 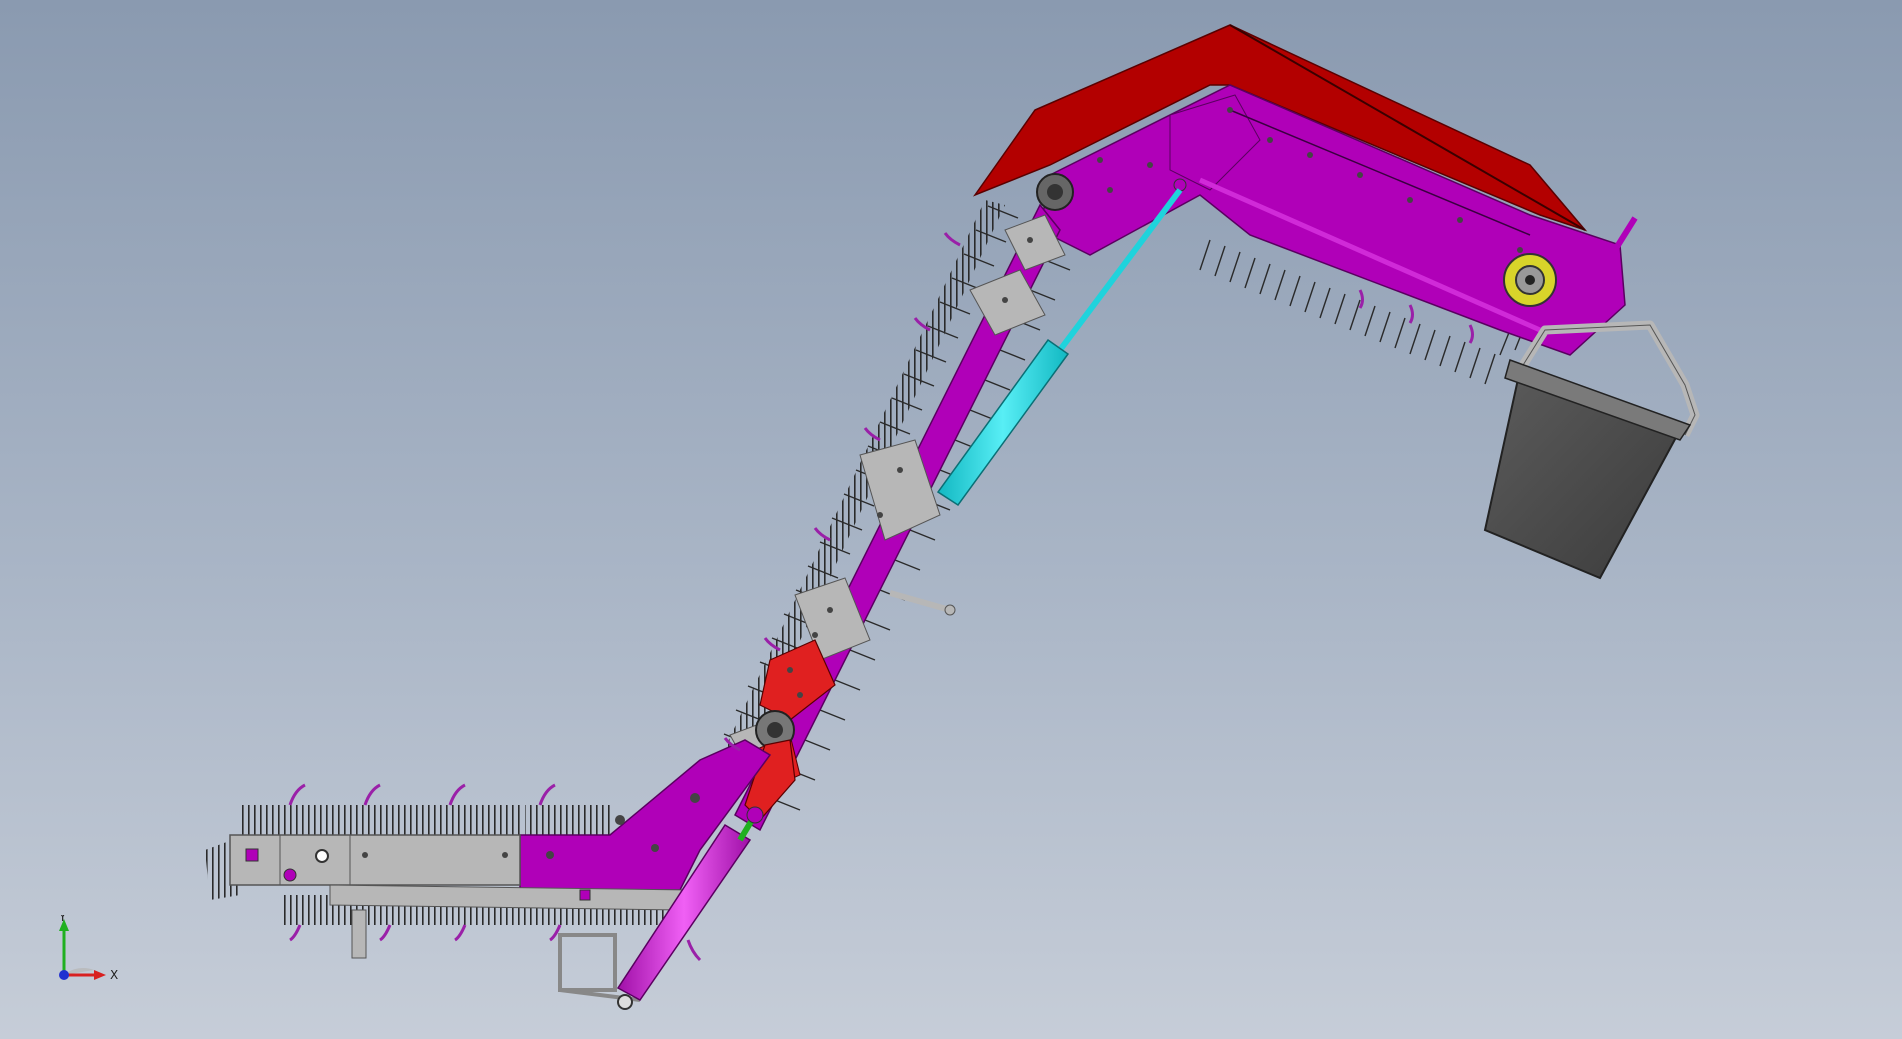 What do you see at coordinates (1587, 469) in the screenshot?
I see `collection-bucket` at bounding box center [1587, 469].